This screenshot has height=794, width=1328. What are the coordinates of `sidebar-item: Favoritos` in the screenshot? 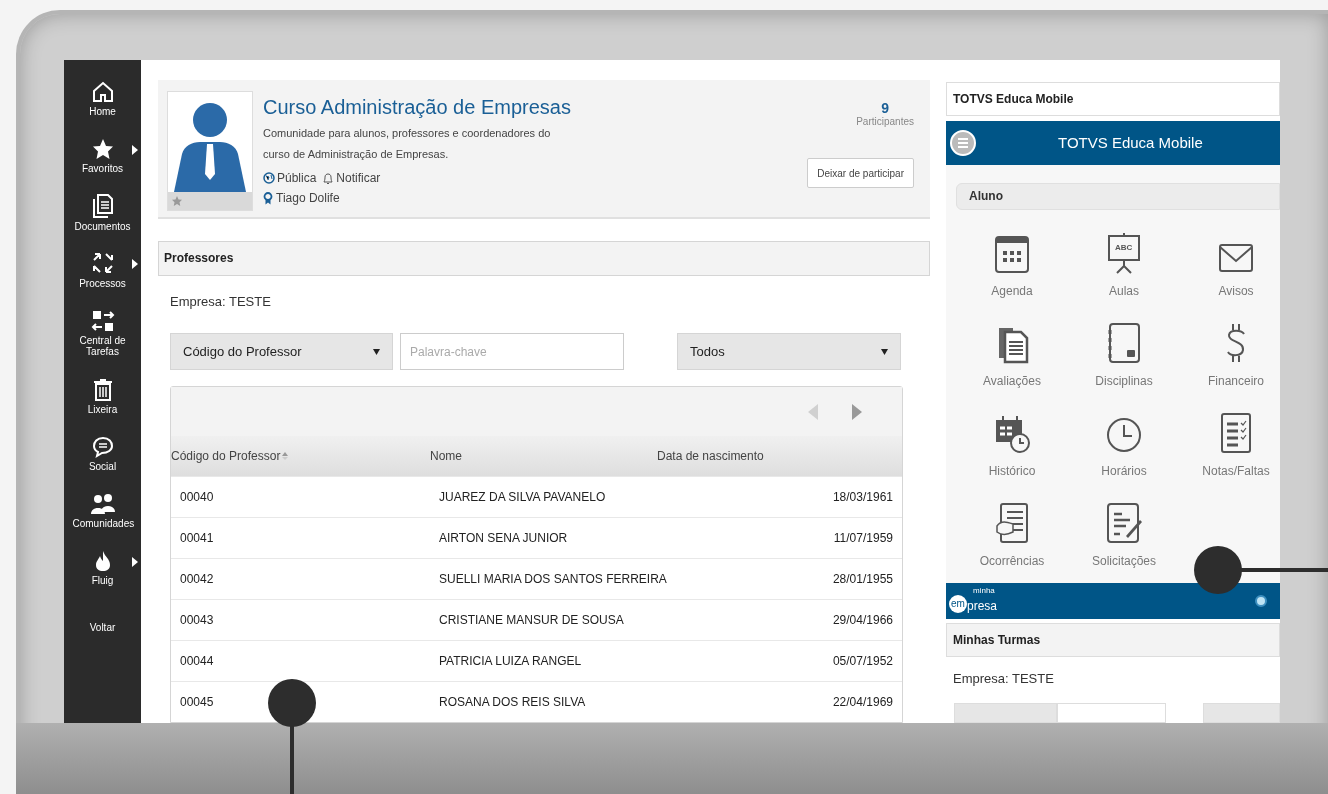 It's located at (102, 155).